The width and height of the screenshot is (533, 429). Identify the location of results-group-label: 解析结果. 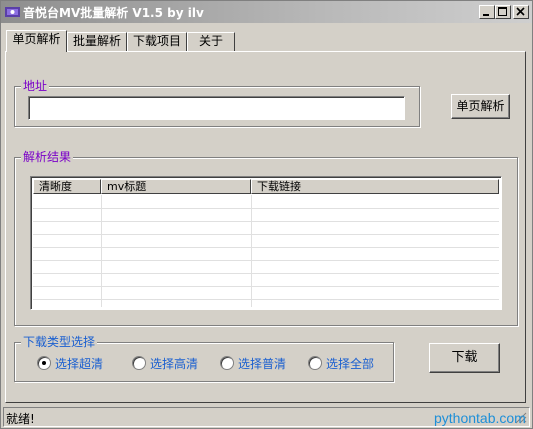
(47, 157).